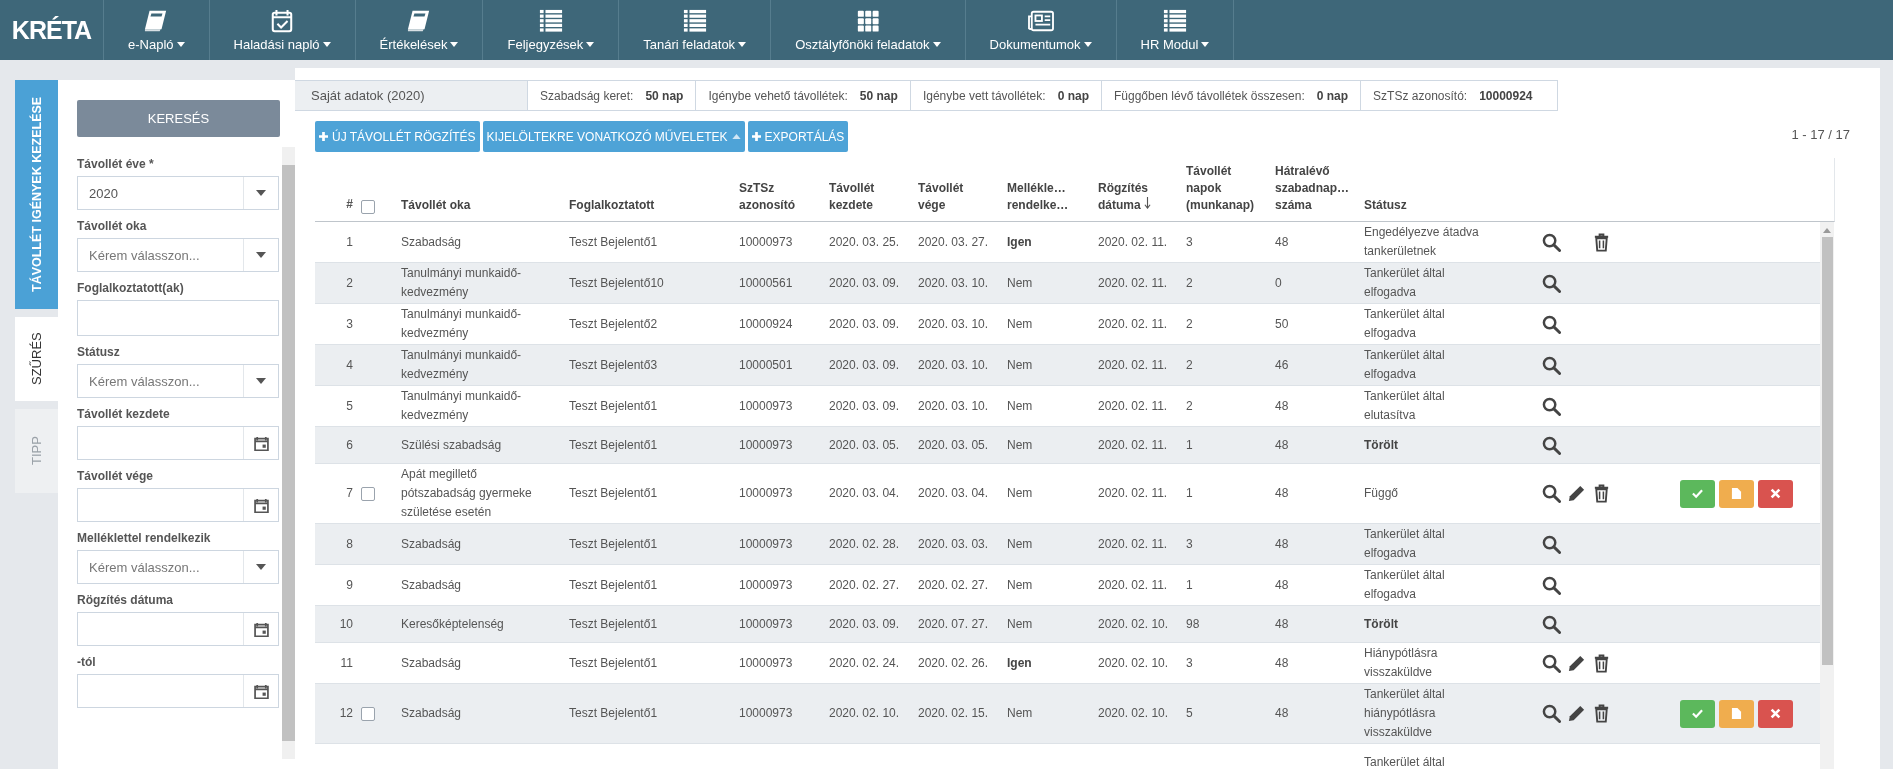  I want to click on table-cell-text: 2020. 02. 27., so click(864, 585).